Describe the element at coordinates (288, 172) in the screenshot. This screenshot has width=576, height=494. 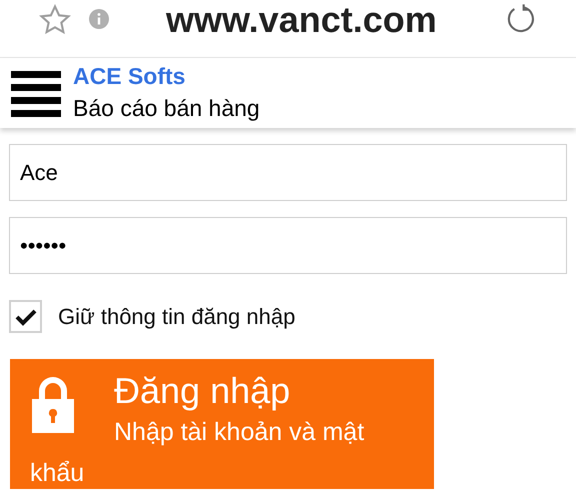
I see `username-field: Ace` at that location.